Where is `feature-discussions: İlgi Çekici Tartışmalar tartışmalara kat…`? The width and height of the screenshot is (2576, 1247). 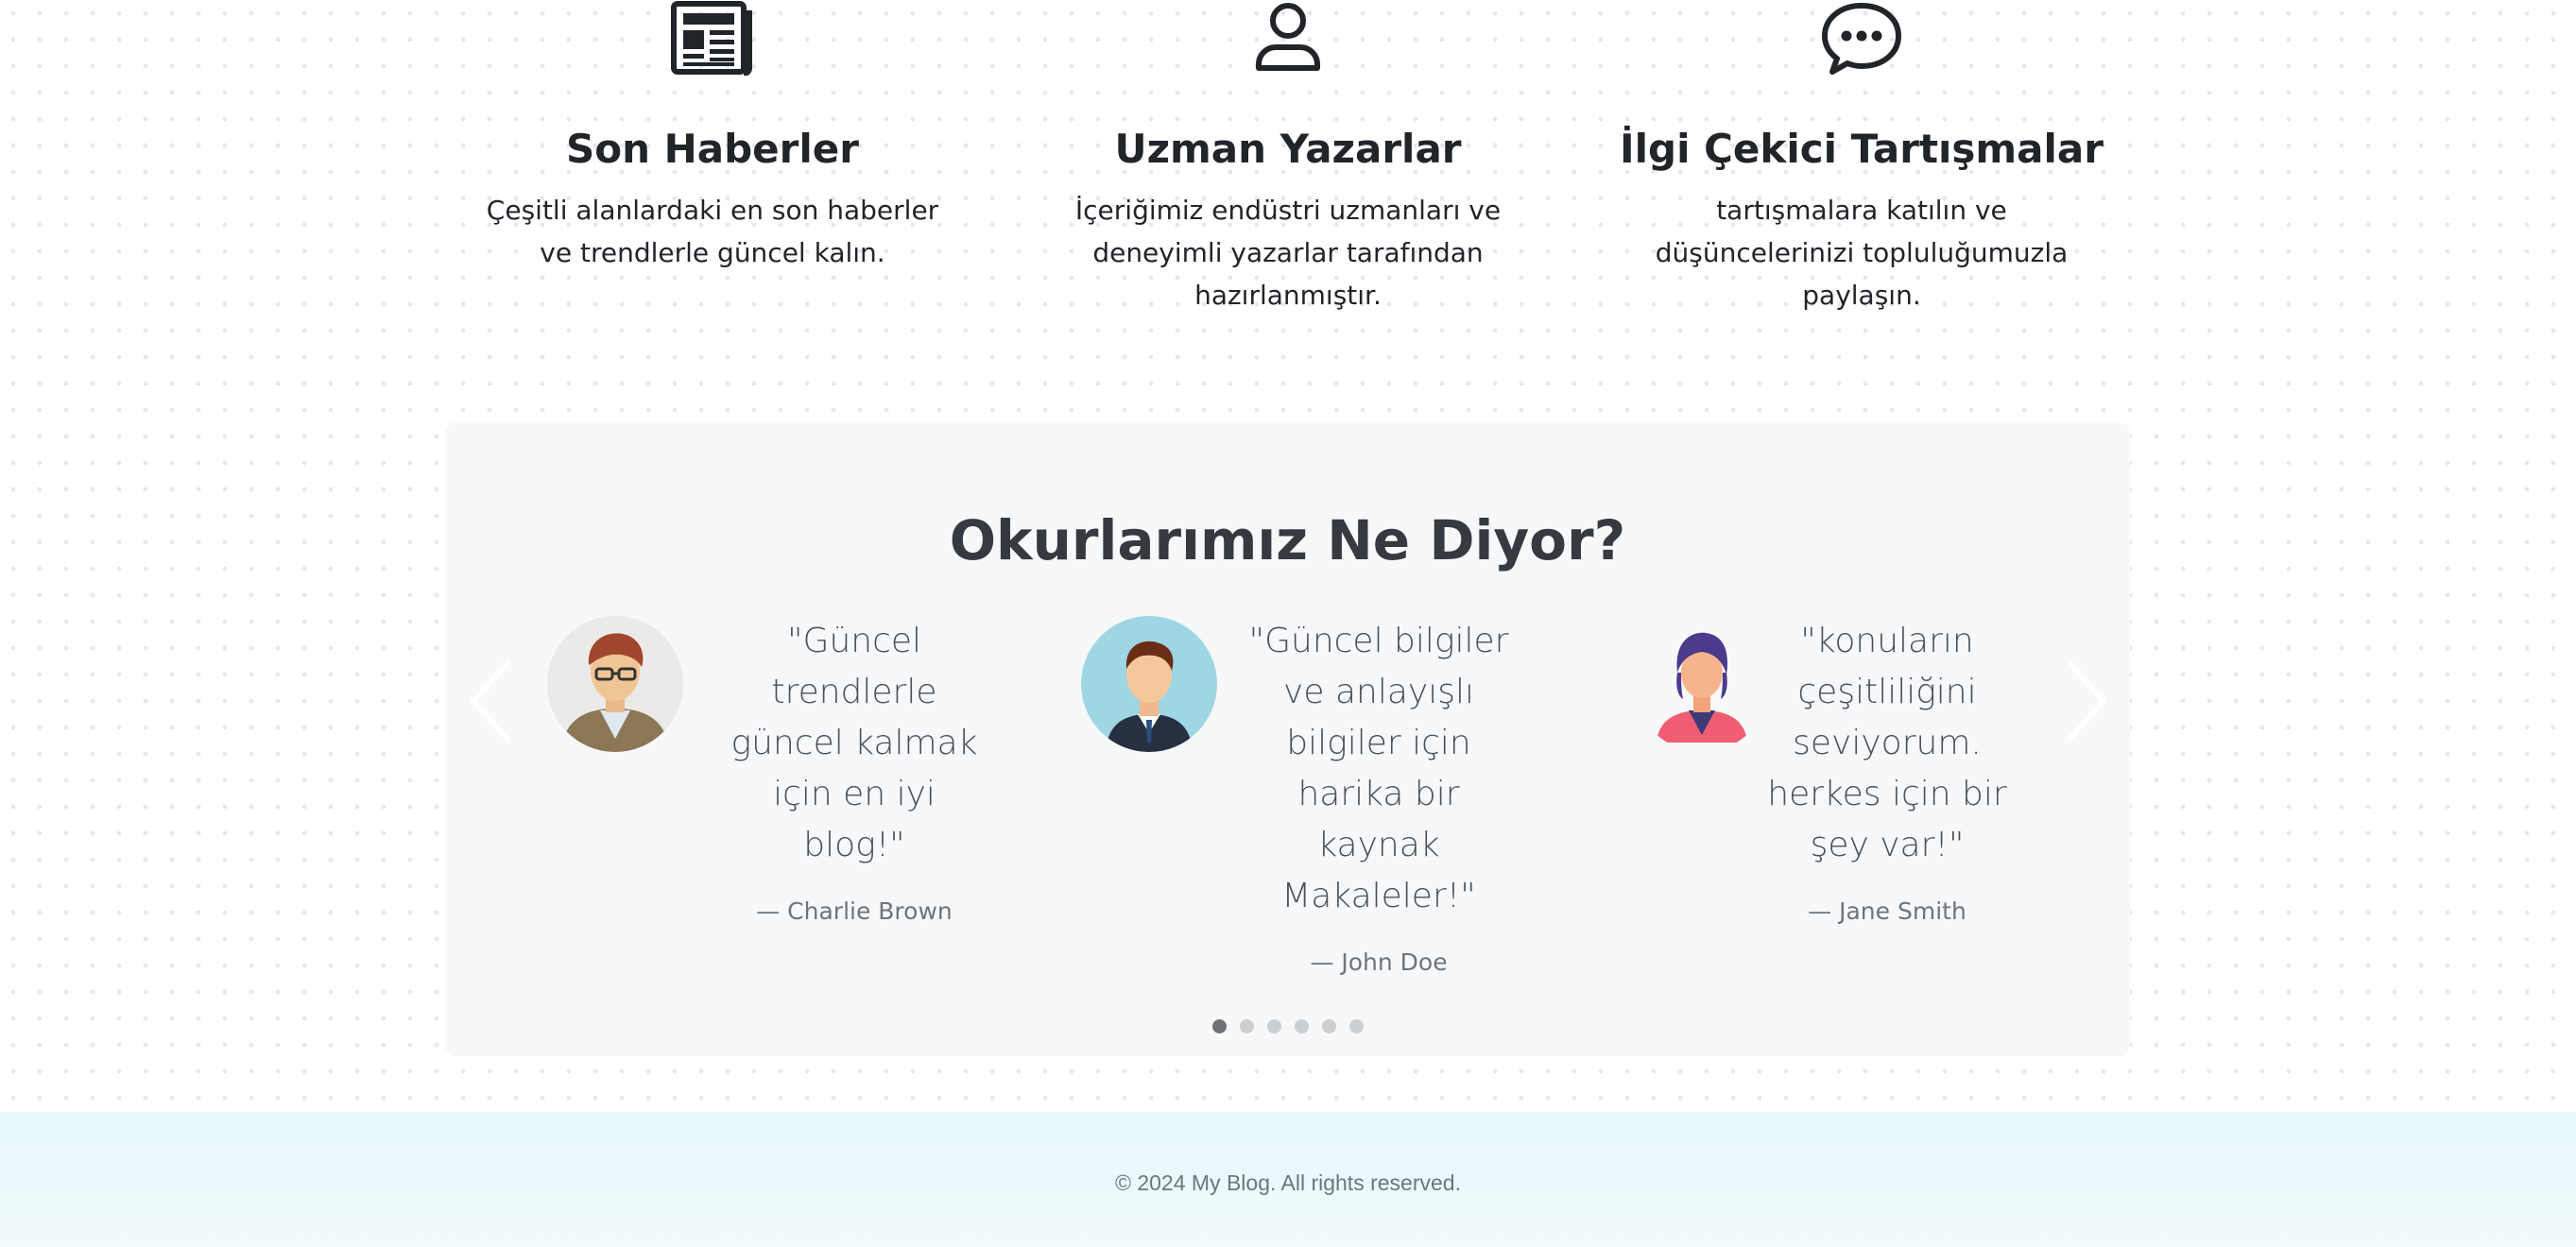
feature-discussions: İlgi Çekici Tartışmalar tartışmalara kat… is located at coordinates (1861, 158).